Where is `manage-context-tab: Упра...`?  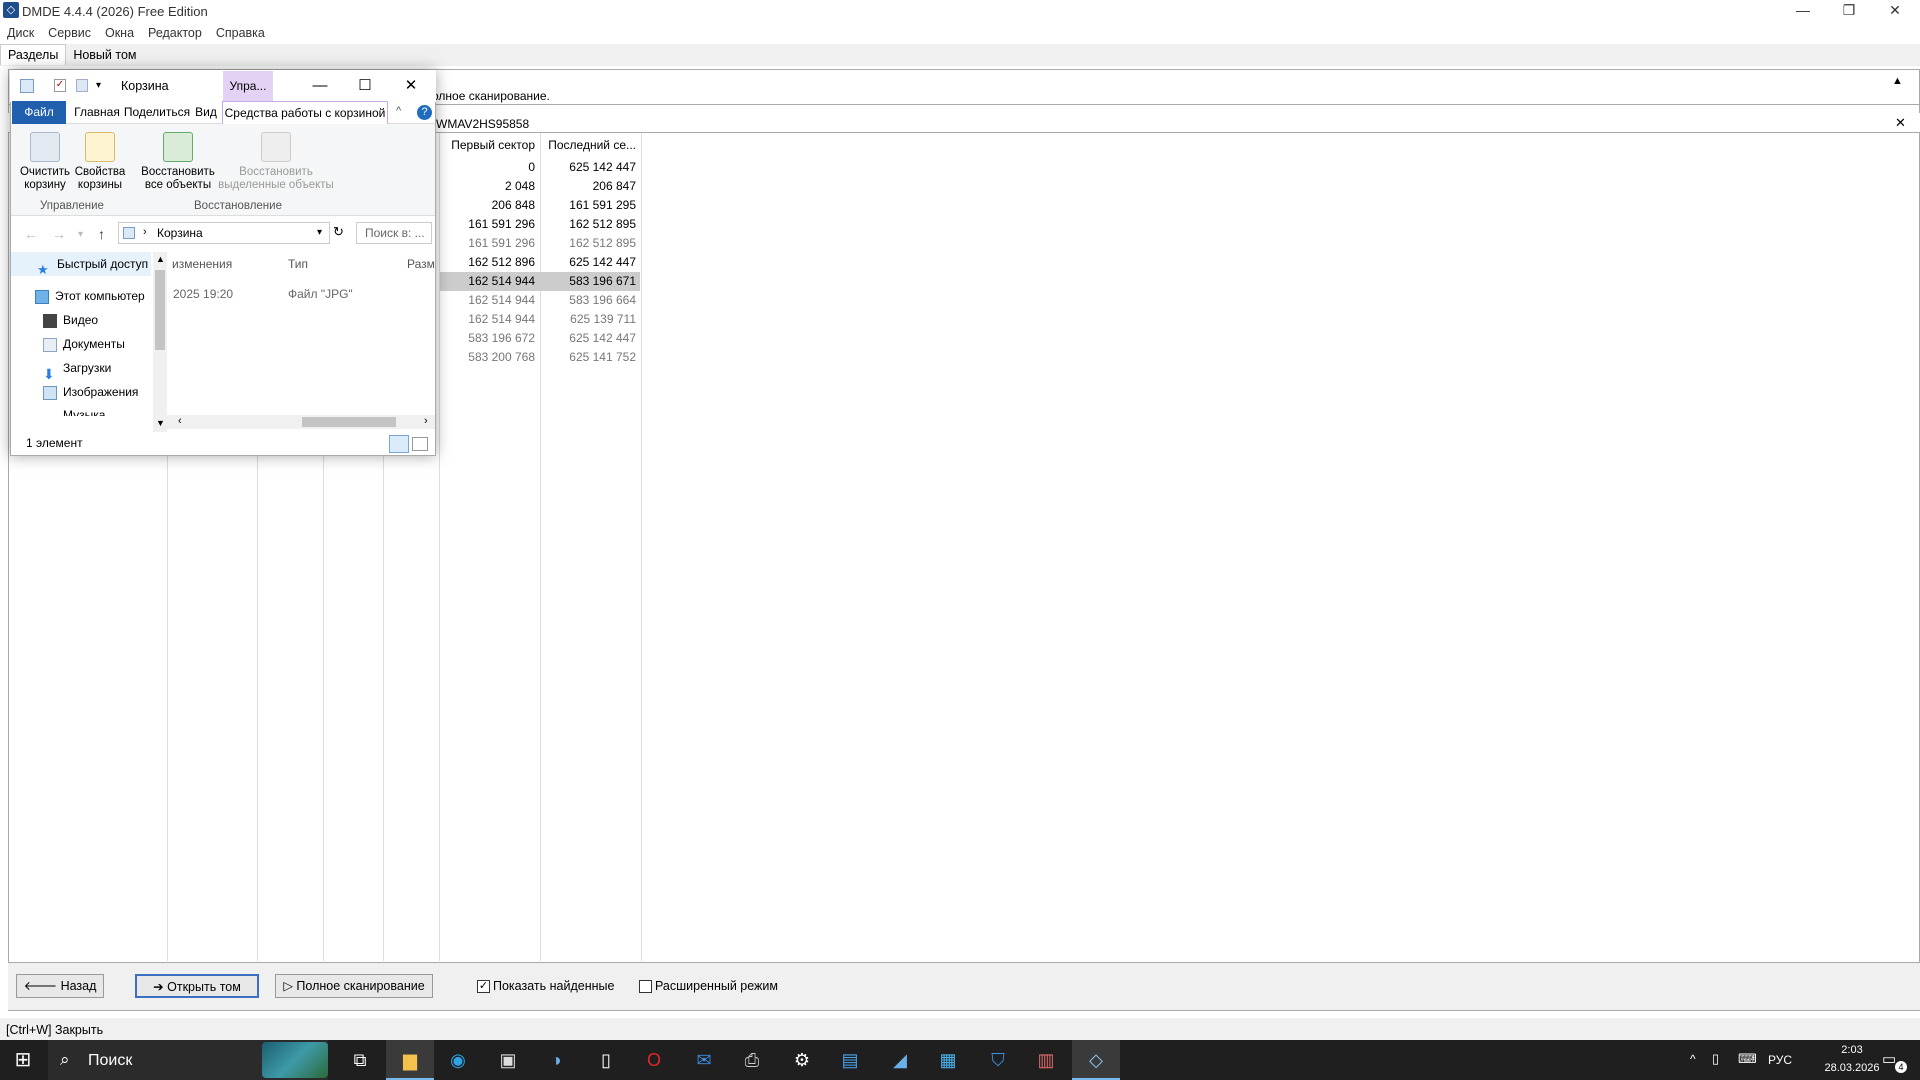
manage-context-tab: Упра... is located at coordinates (248, 86).